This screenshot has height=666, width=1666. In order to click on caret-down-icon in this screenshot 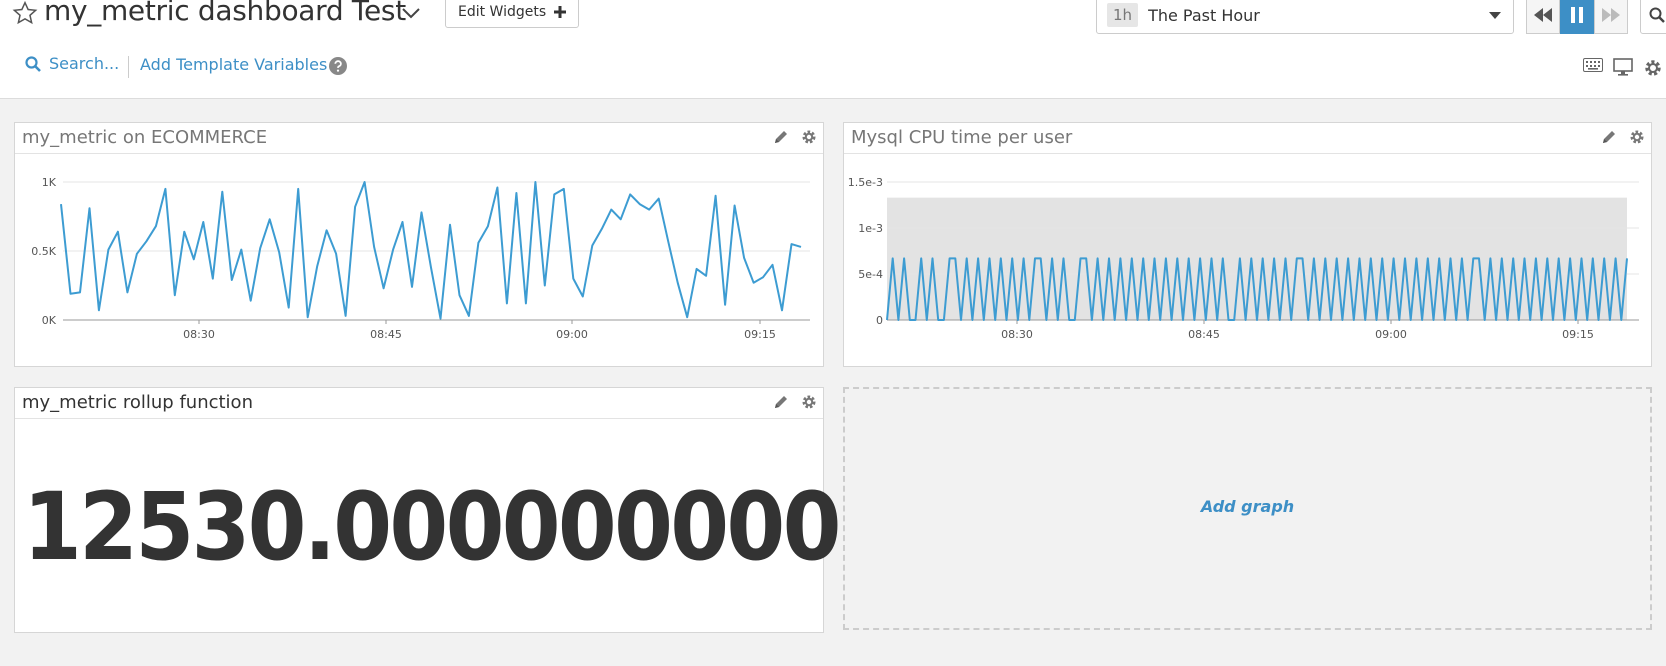, I will do `click(1495, 15)`.